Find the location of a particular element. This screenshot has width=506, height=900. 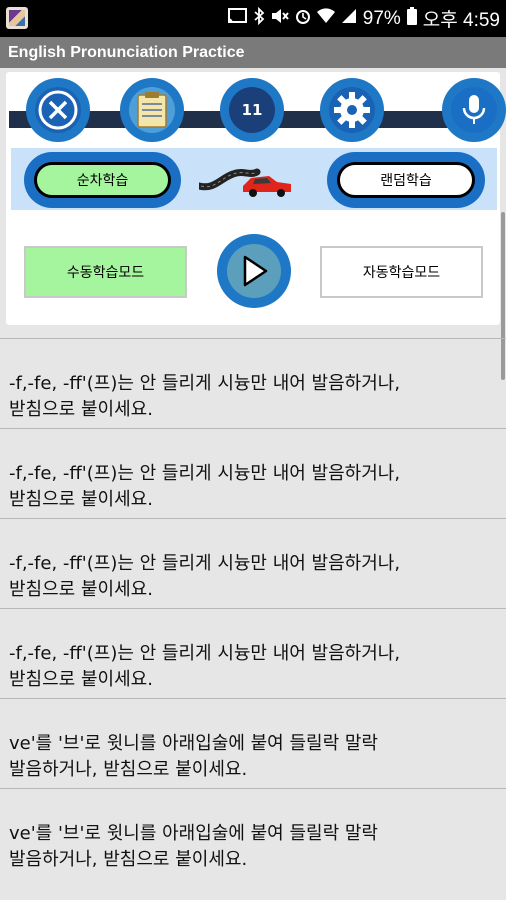

gear-icon is located at coordinates (352, 110).